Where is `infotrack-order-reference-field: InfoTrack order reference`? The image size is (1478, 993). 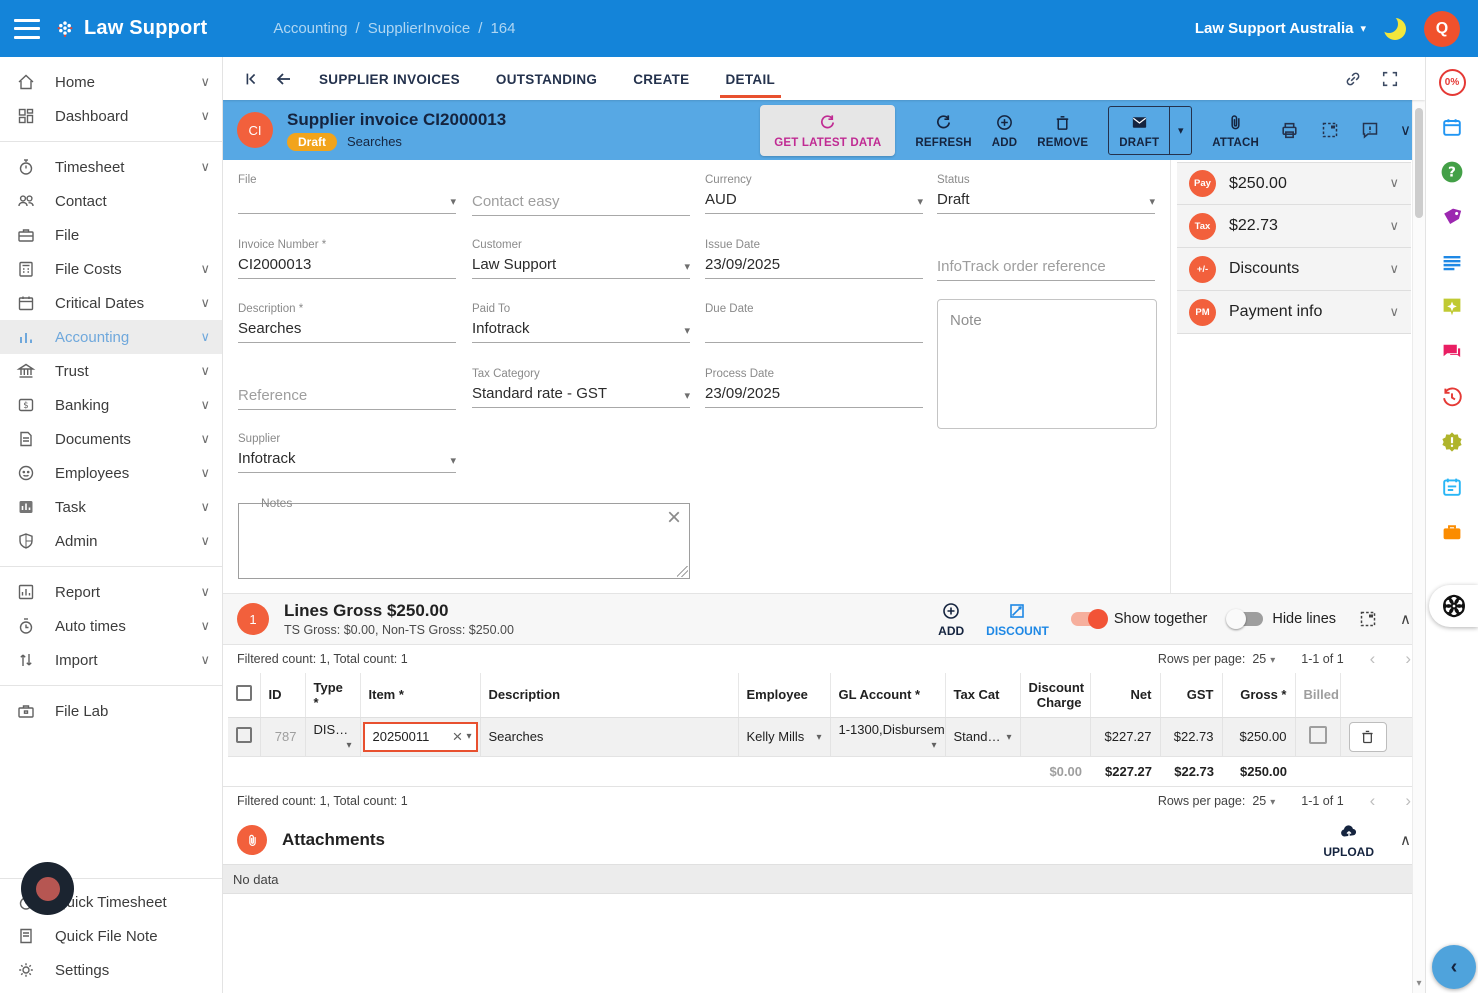 infotrack-order-reference-field: InfoTrack order reference is located at coordinates (1046, 269).